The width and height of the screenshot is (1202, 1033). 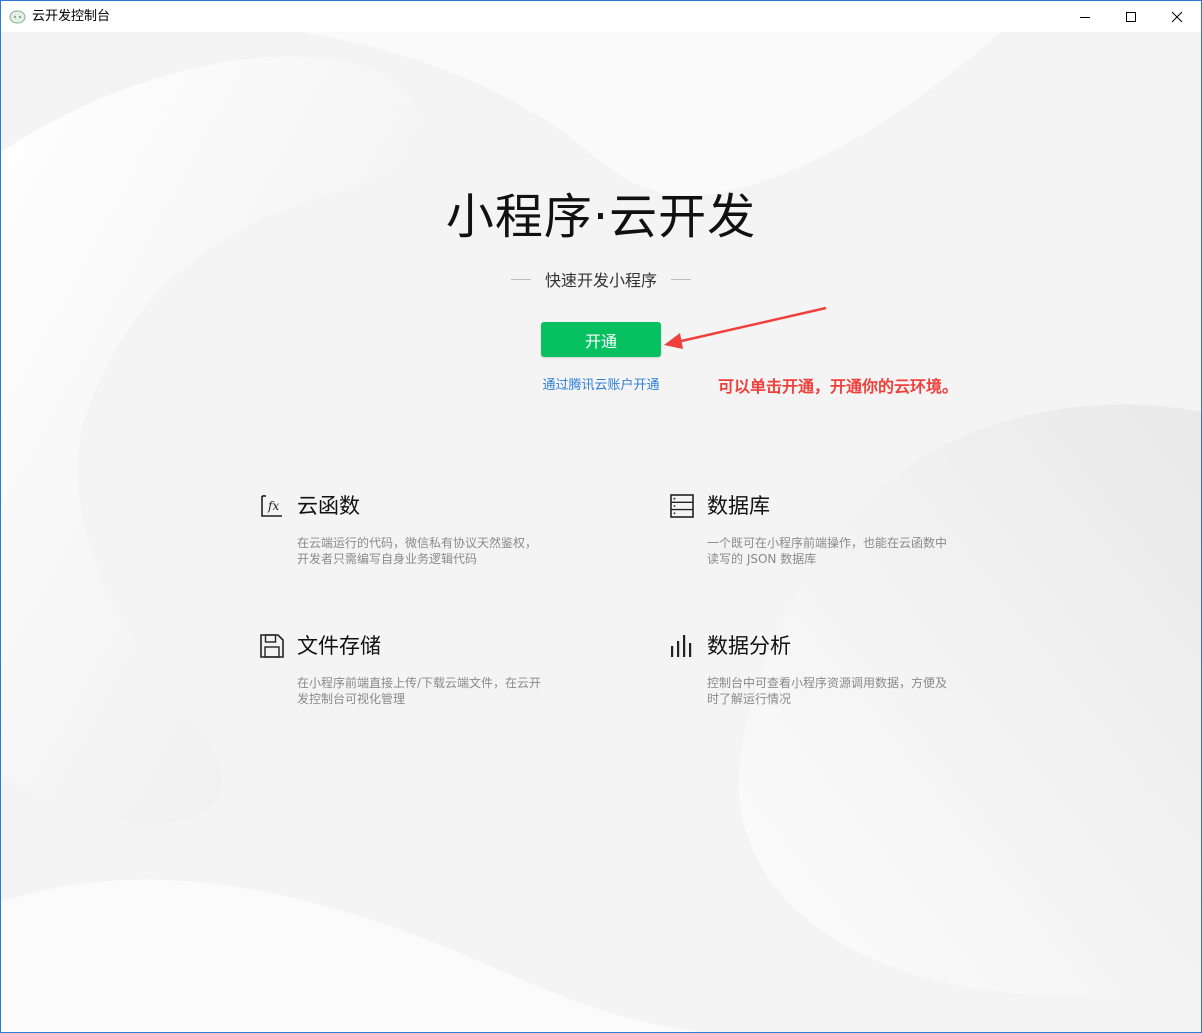 What do you see at coordinates (827, 683) in the screenshot?
I see `feature-desc-line: 控制台中可查看小程序资源调用数据，方便及` at bounding box center [827, 683].